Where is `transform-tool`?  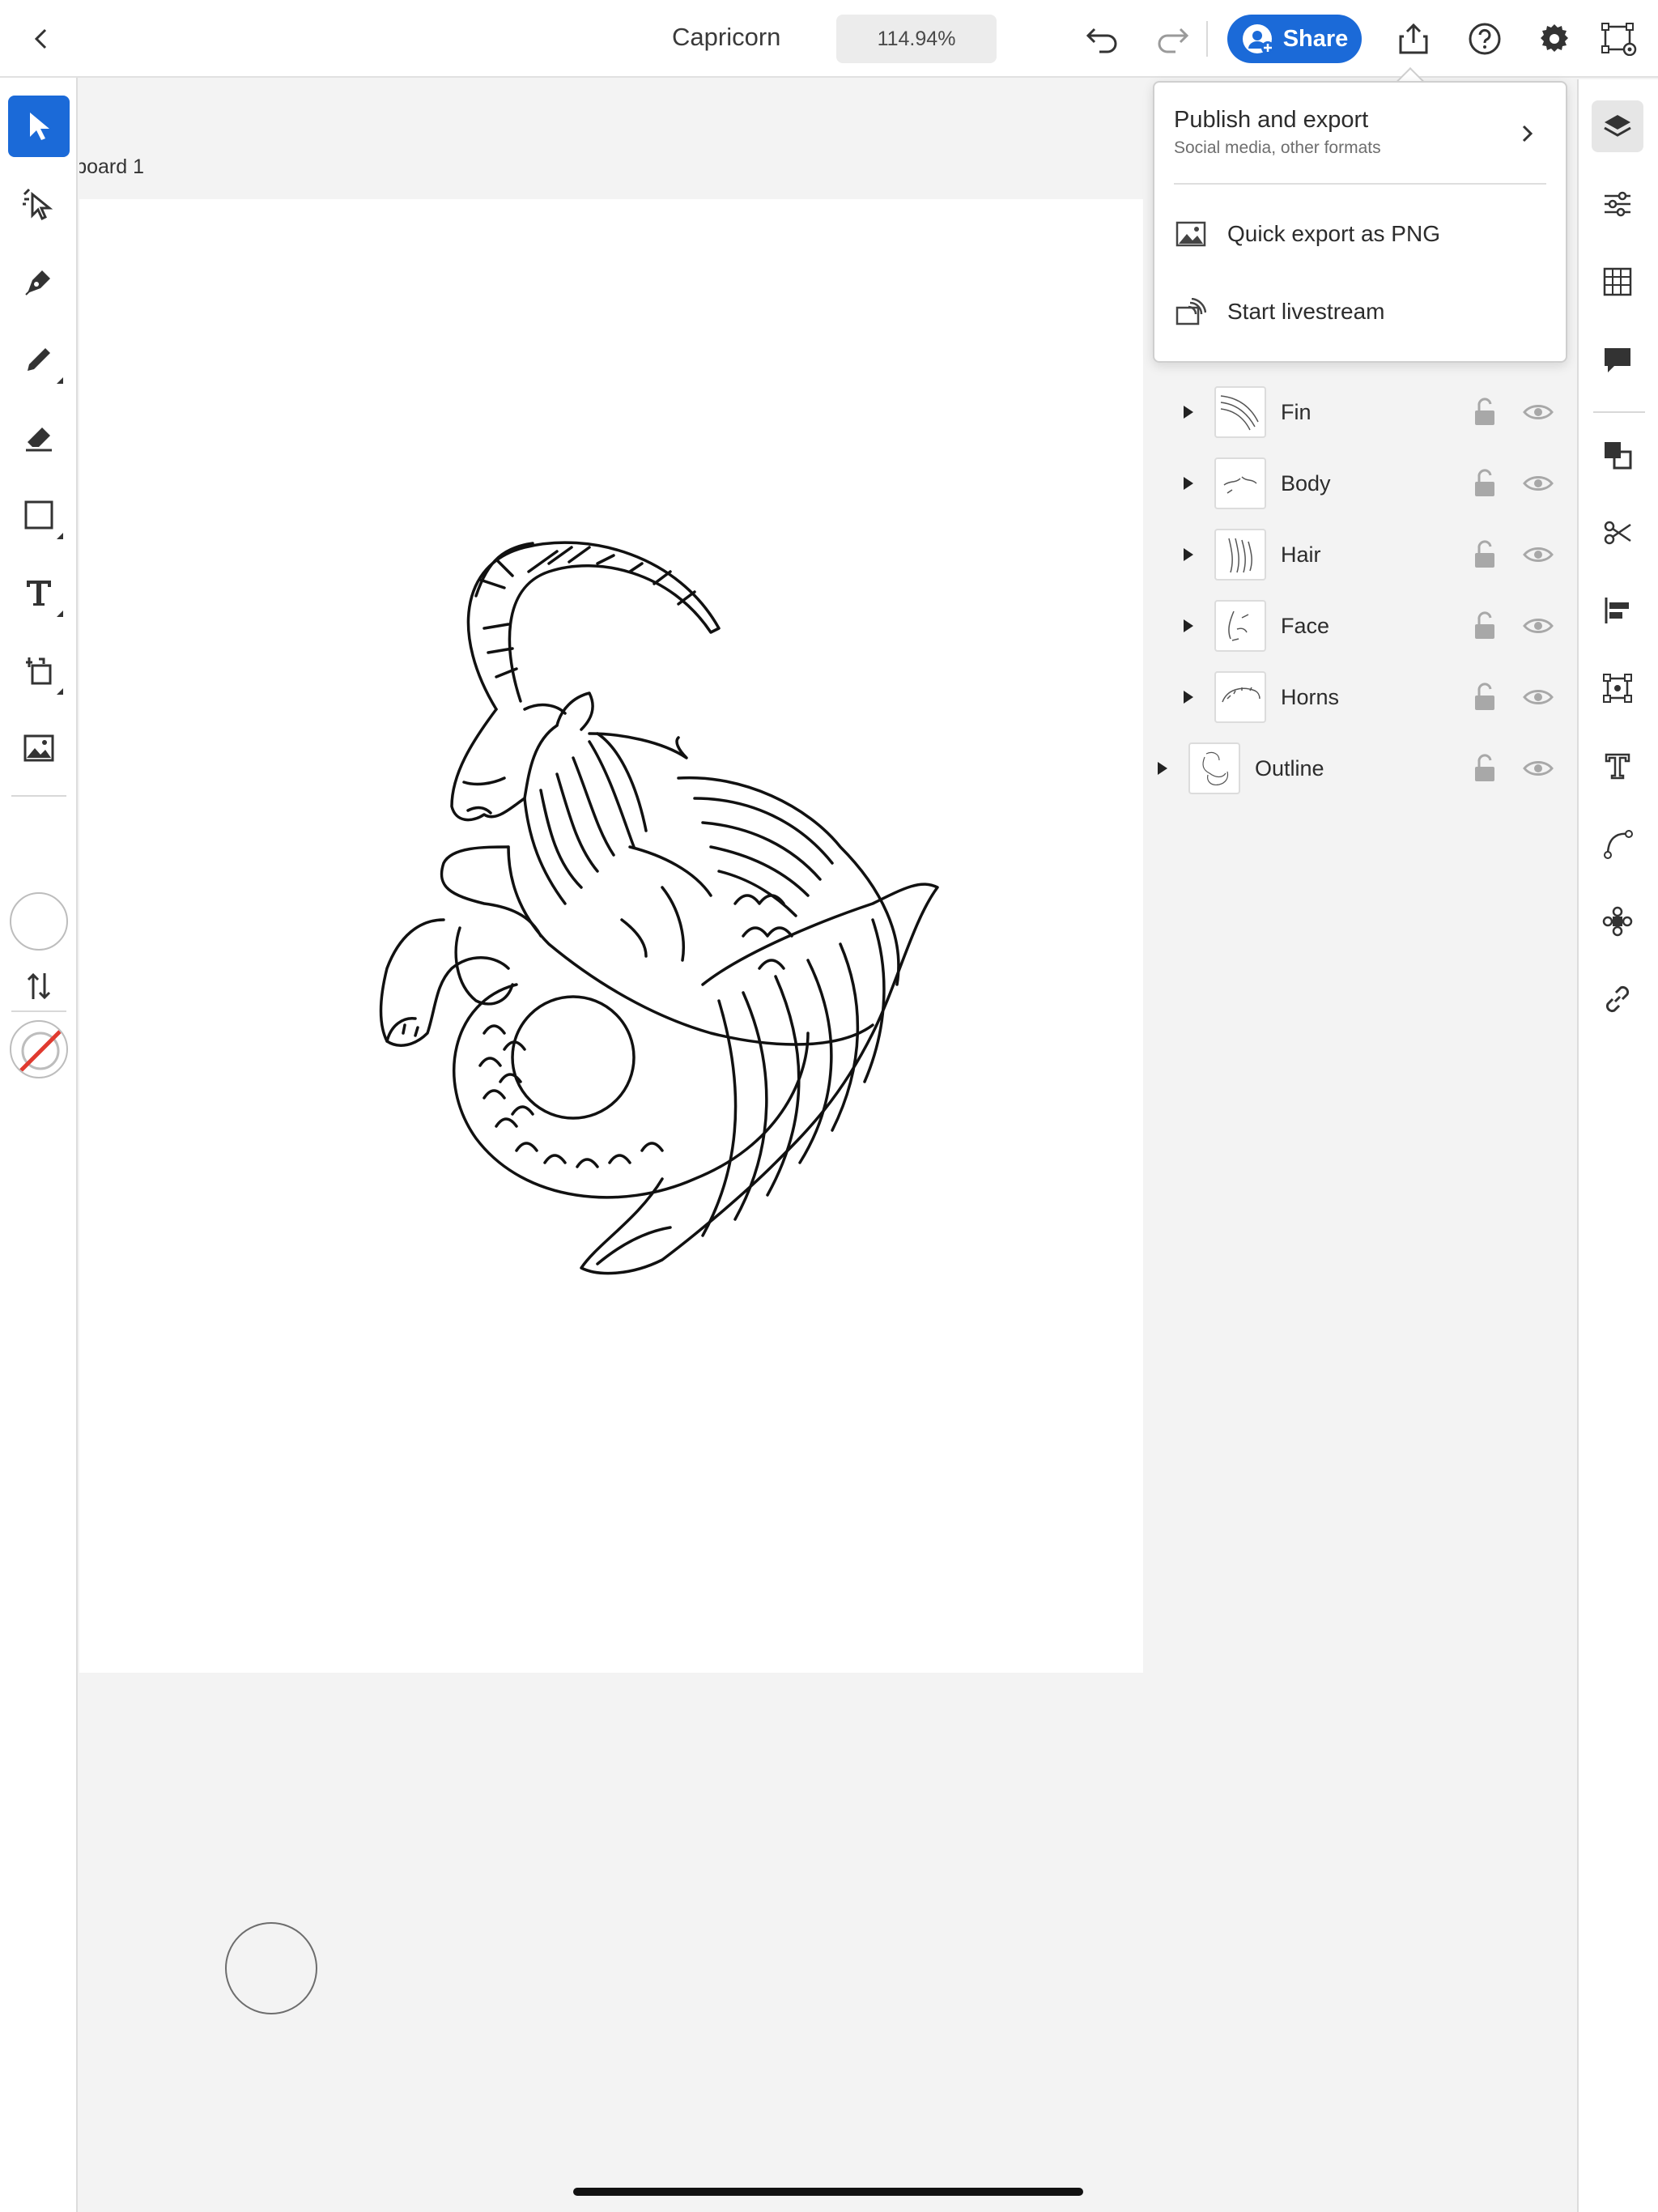 transform-tool is located at coordinates (39, 670).